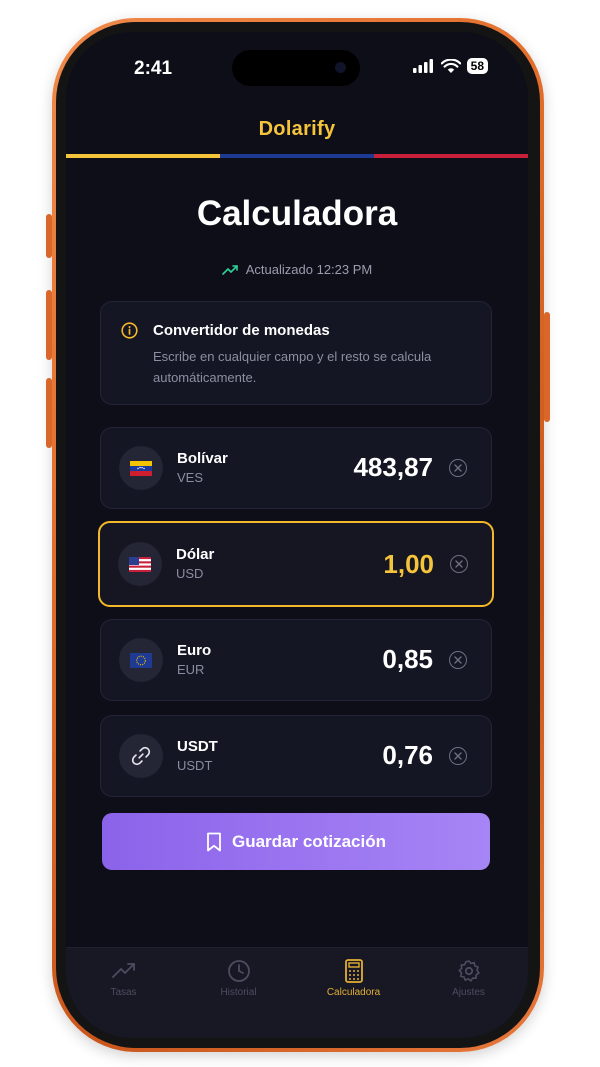  Describe the element at coordinates (408, 564) in the screenshot. I see `currency-value-input: 1,00` at that location.